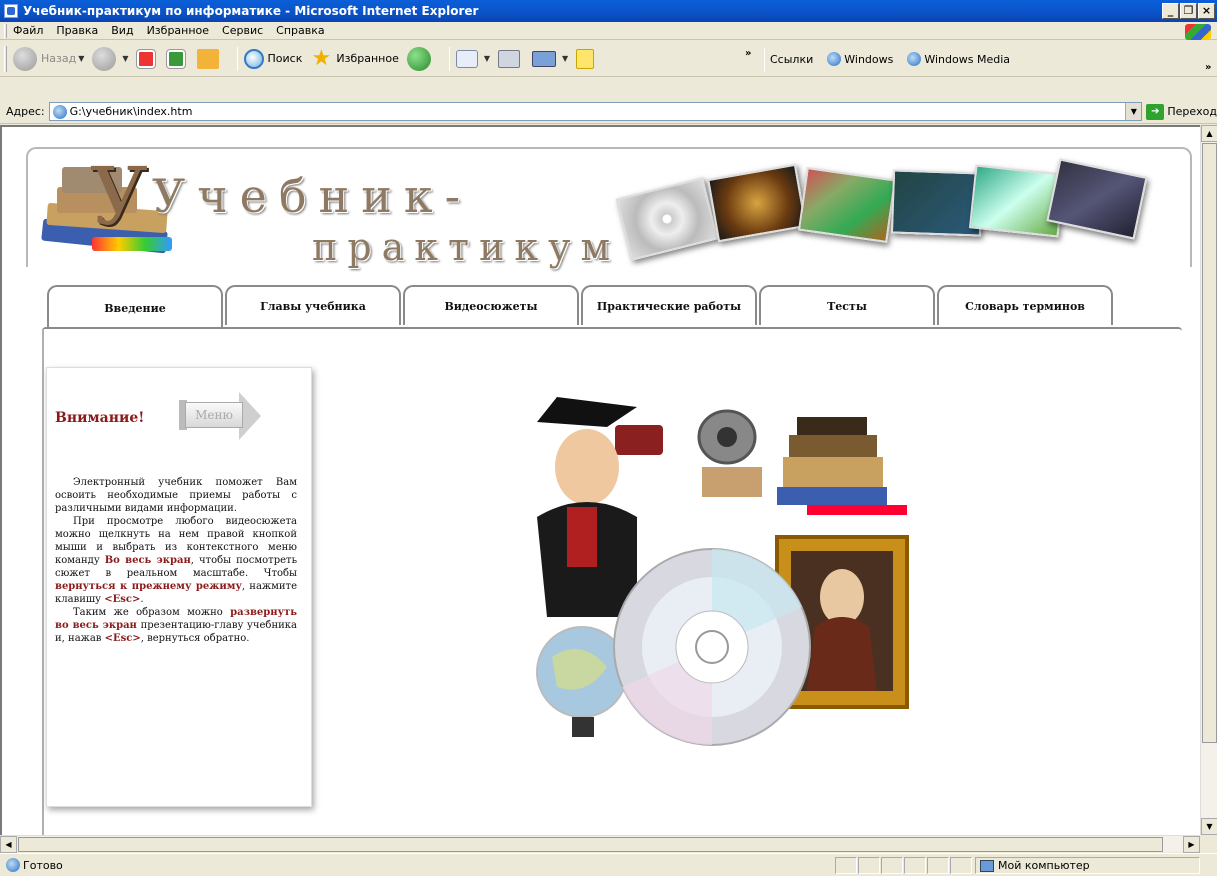  What do you see at coordinates (1192, 111) in the screenshot?
I see `go-label: Переход` at bounding box center [1192, 111].